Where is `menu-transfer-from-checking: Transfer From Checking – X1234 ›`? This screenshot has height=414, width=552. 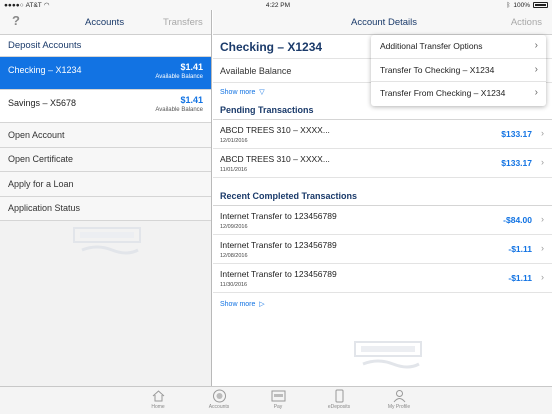 menu-transfer-from-checking: Transfer From Checking – X1234 › is located at coordinates (458, 94).